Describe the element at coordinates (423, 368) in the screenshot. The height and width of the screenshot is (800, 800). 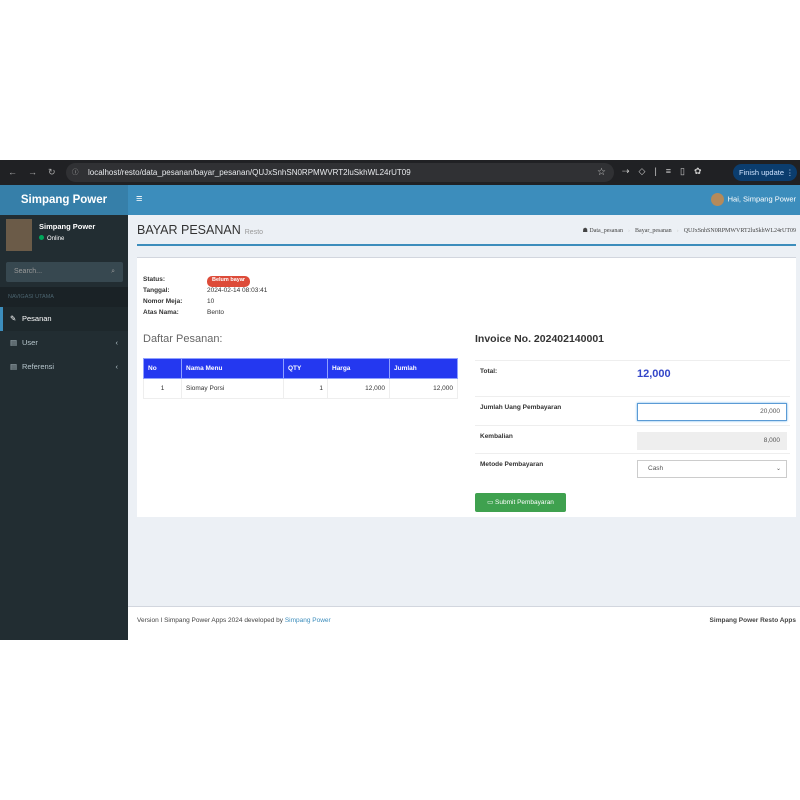
I see `col-jumlah: Jumlah` at that location.